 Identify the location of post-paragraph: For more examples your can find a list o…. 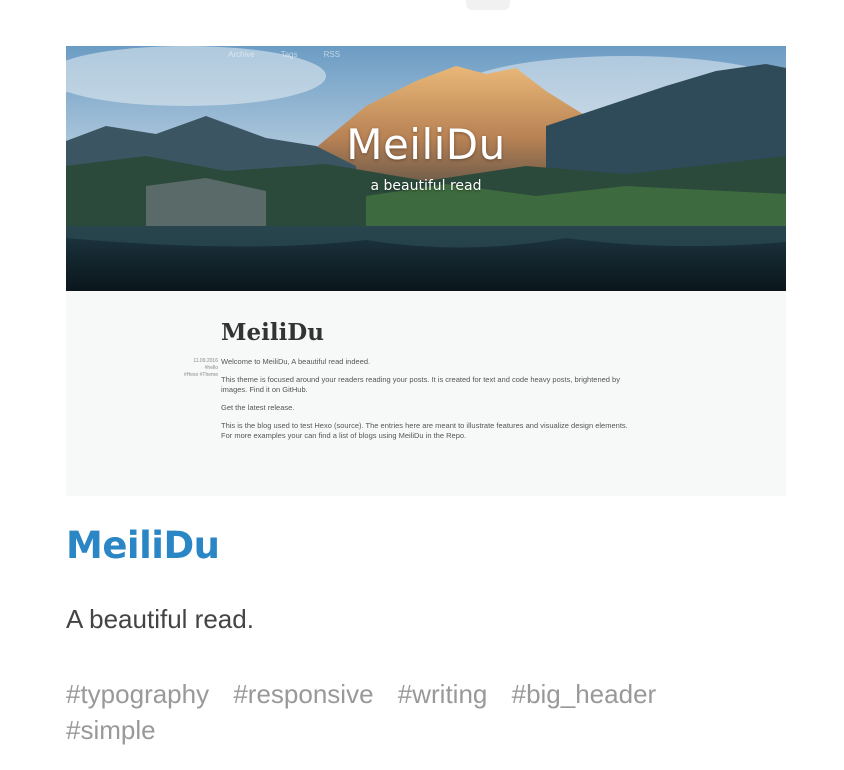
(344, 435).